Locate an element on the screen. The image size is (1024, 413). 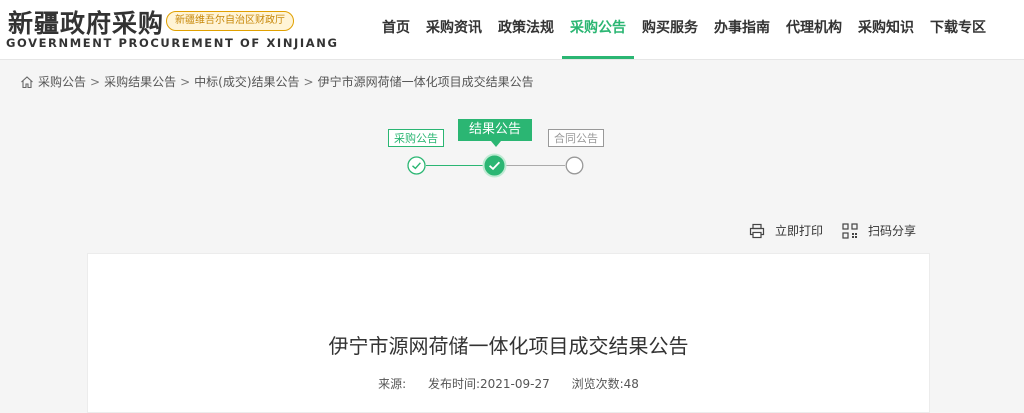
publish-date-field: 发布时间:2021-09-27 is located at coordinates (489, 384).